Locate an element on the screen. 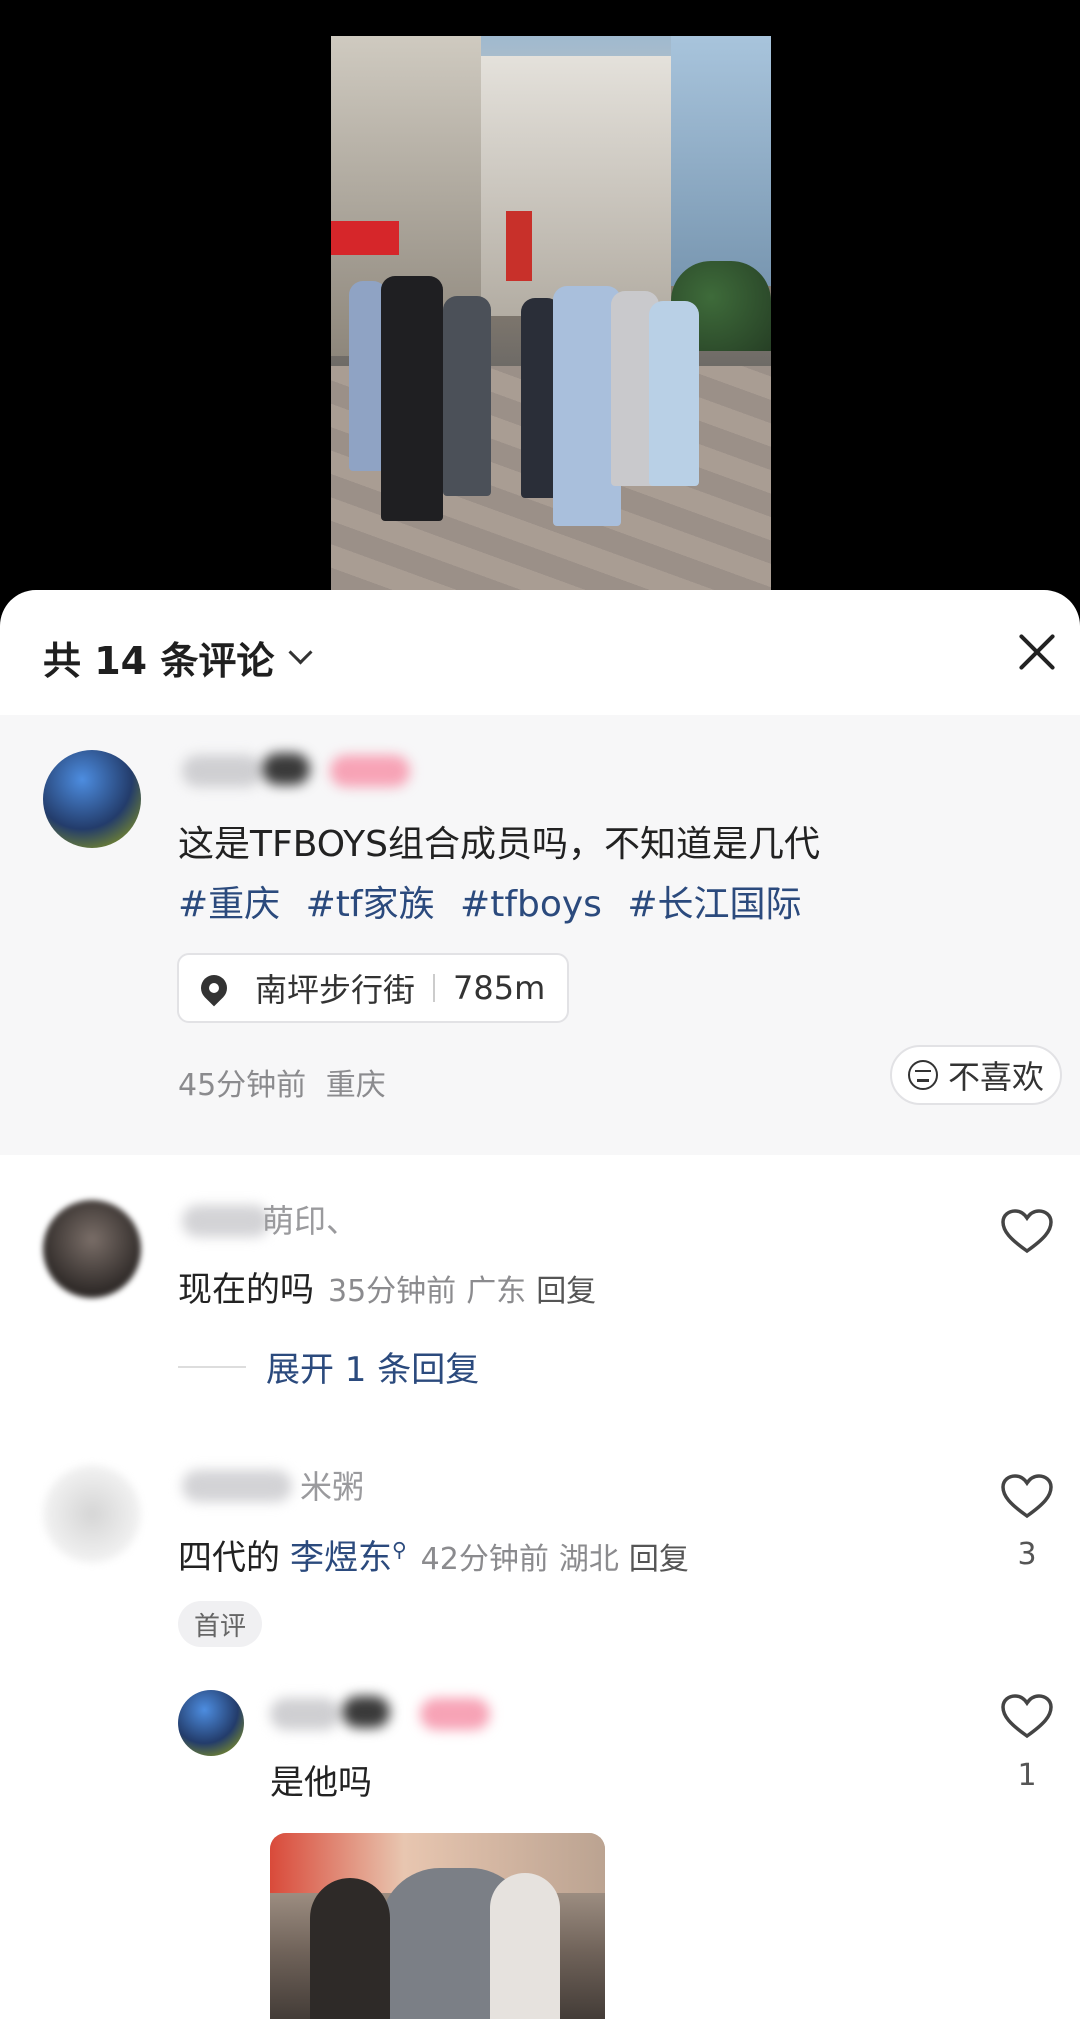  reply-text: 是他吗 is located at coordinates (321, 1783).